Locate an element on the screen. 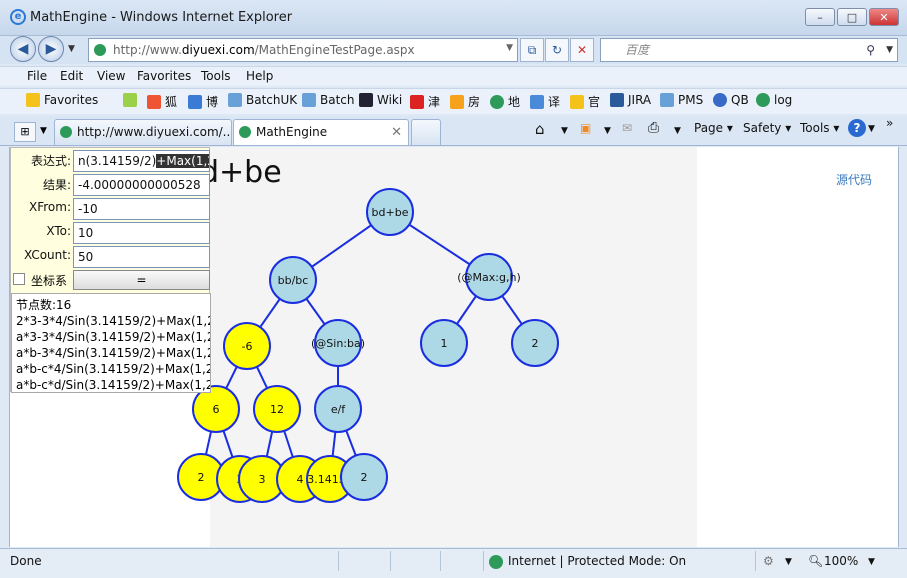 Image resolution: width=907 pixels, height=578 pixels. list-item: a*b-c*d/Sin(3.14159/2)+Max(1,2 is located at coordinates (113, 385).